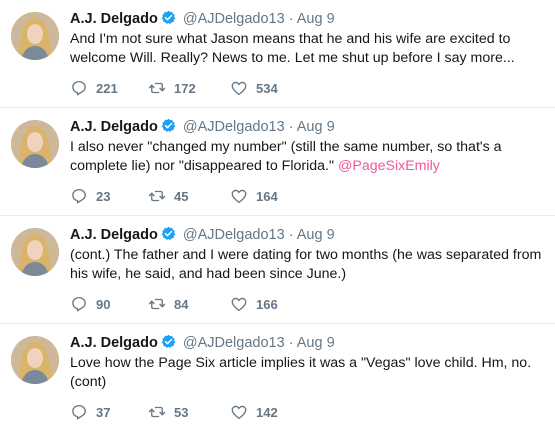 The height and width of the screenshot is (432, 555). I want to click on retweet-count: 45, so click(181, 196).